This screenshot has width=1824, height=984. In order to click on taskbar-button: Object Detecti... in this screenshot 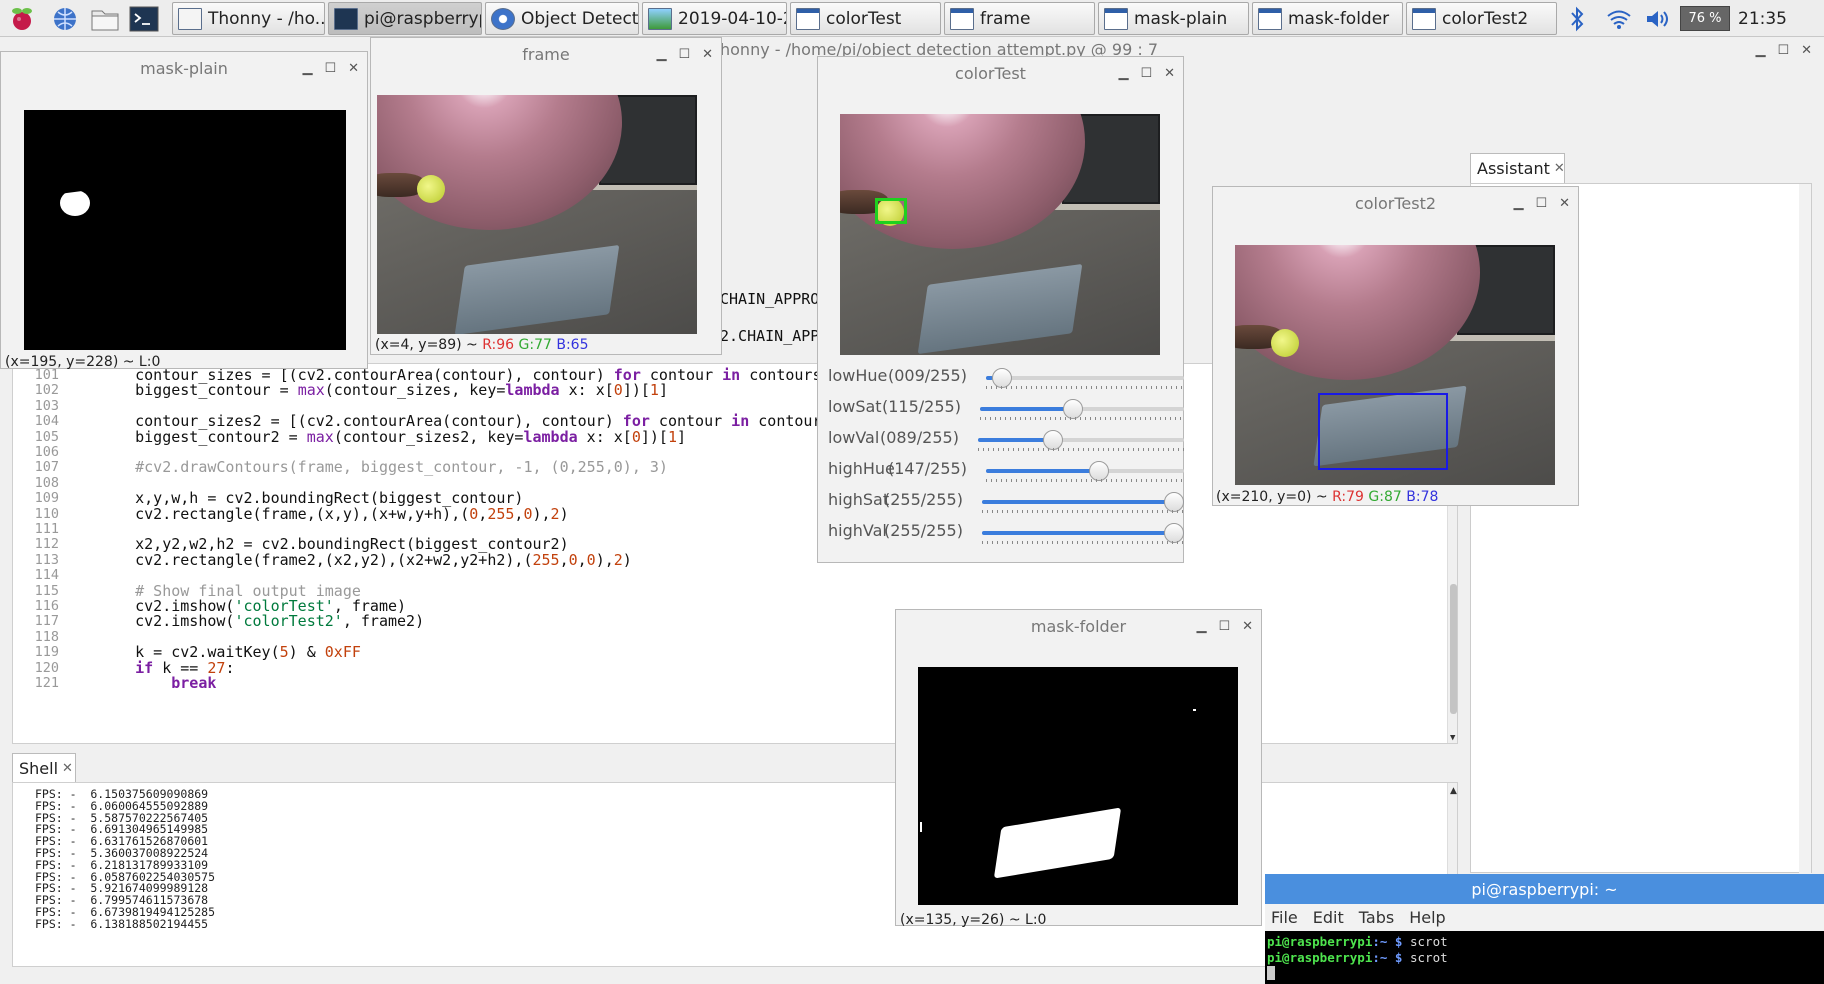, I will do `click(562, 18)`.